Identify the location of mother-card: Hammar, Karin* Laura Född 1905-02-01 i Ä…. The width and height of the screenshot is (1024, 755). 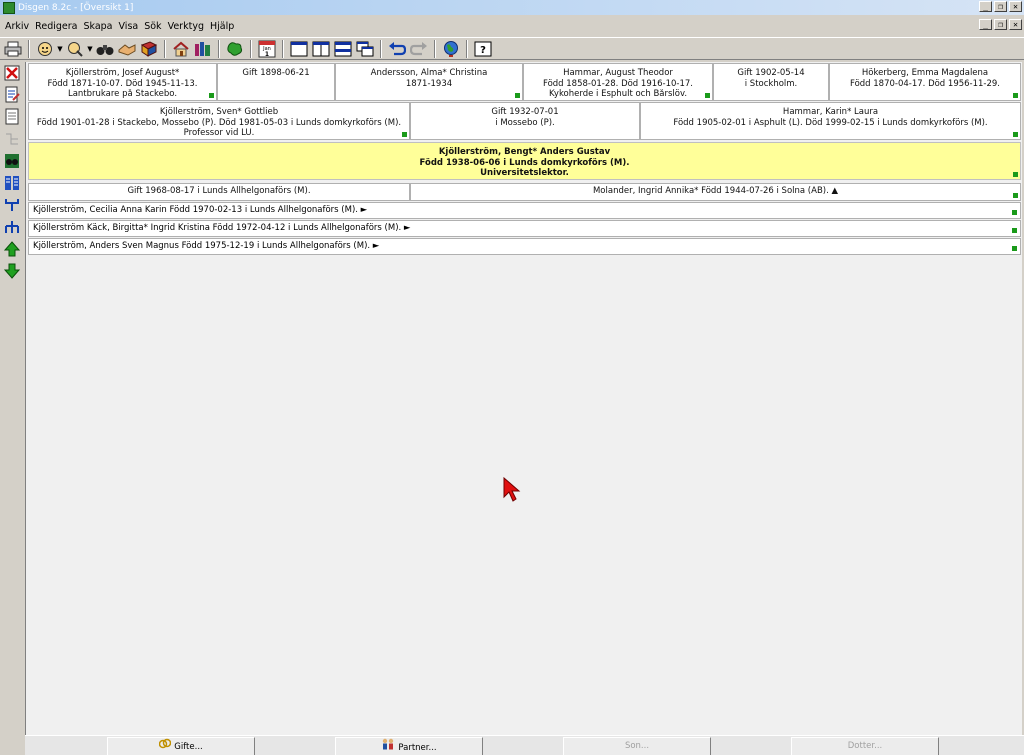
(830, 121).